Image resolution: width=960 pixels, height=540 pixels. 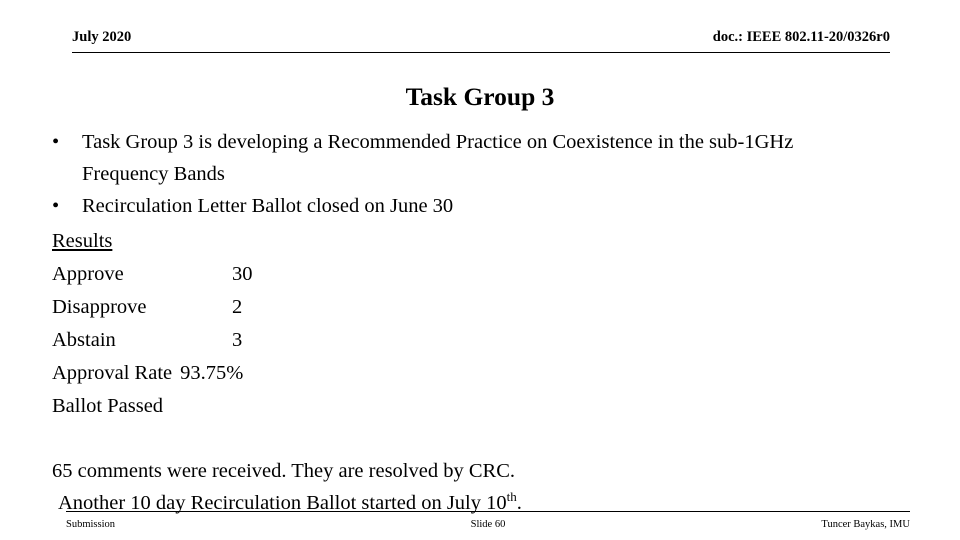 What do you see at coordinates (865, 524) in the screenshot?
I see `footer-author: Tuncer Baykas, IMU` at bounding box center [865, 524].